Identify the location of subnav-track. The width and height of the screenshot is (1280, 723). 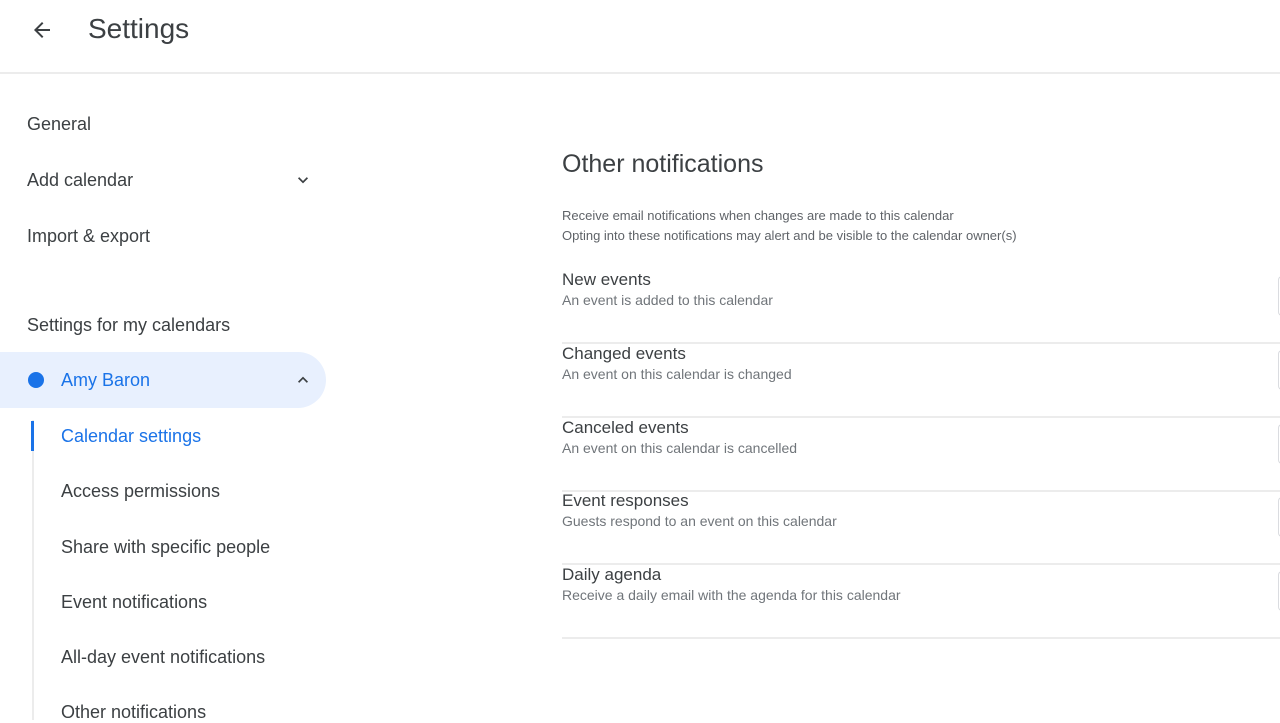
(33, 570).